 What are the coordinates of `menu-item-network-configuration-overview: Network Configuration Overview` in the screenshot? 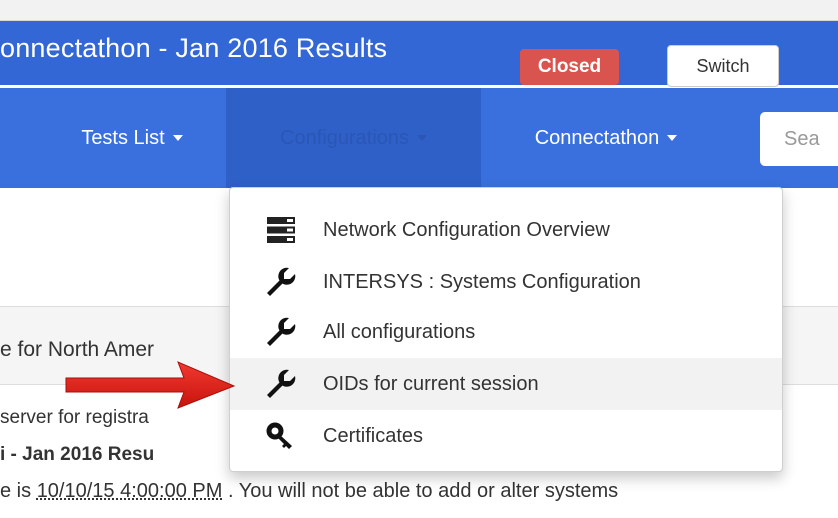 It's located at (506, 230).